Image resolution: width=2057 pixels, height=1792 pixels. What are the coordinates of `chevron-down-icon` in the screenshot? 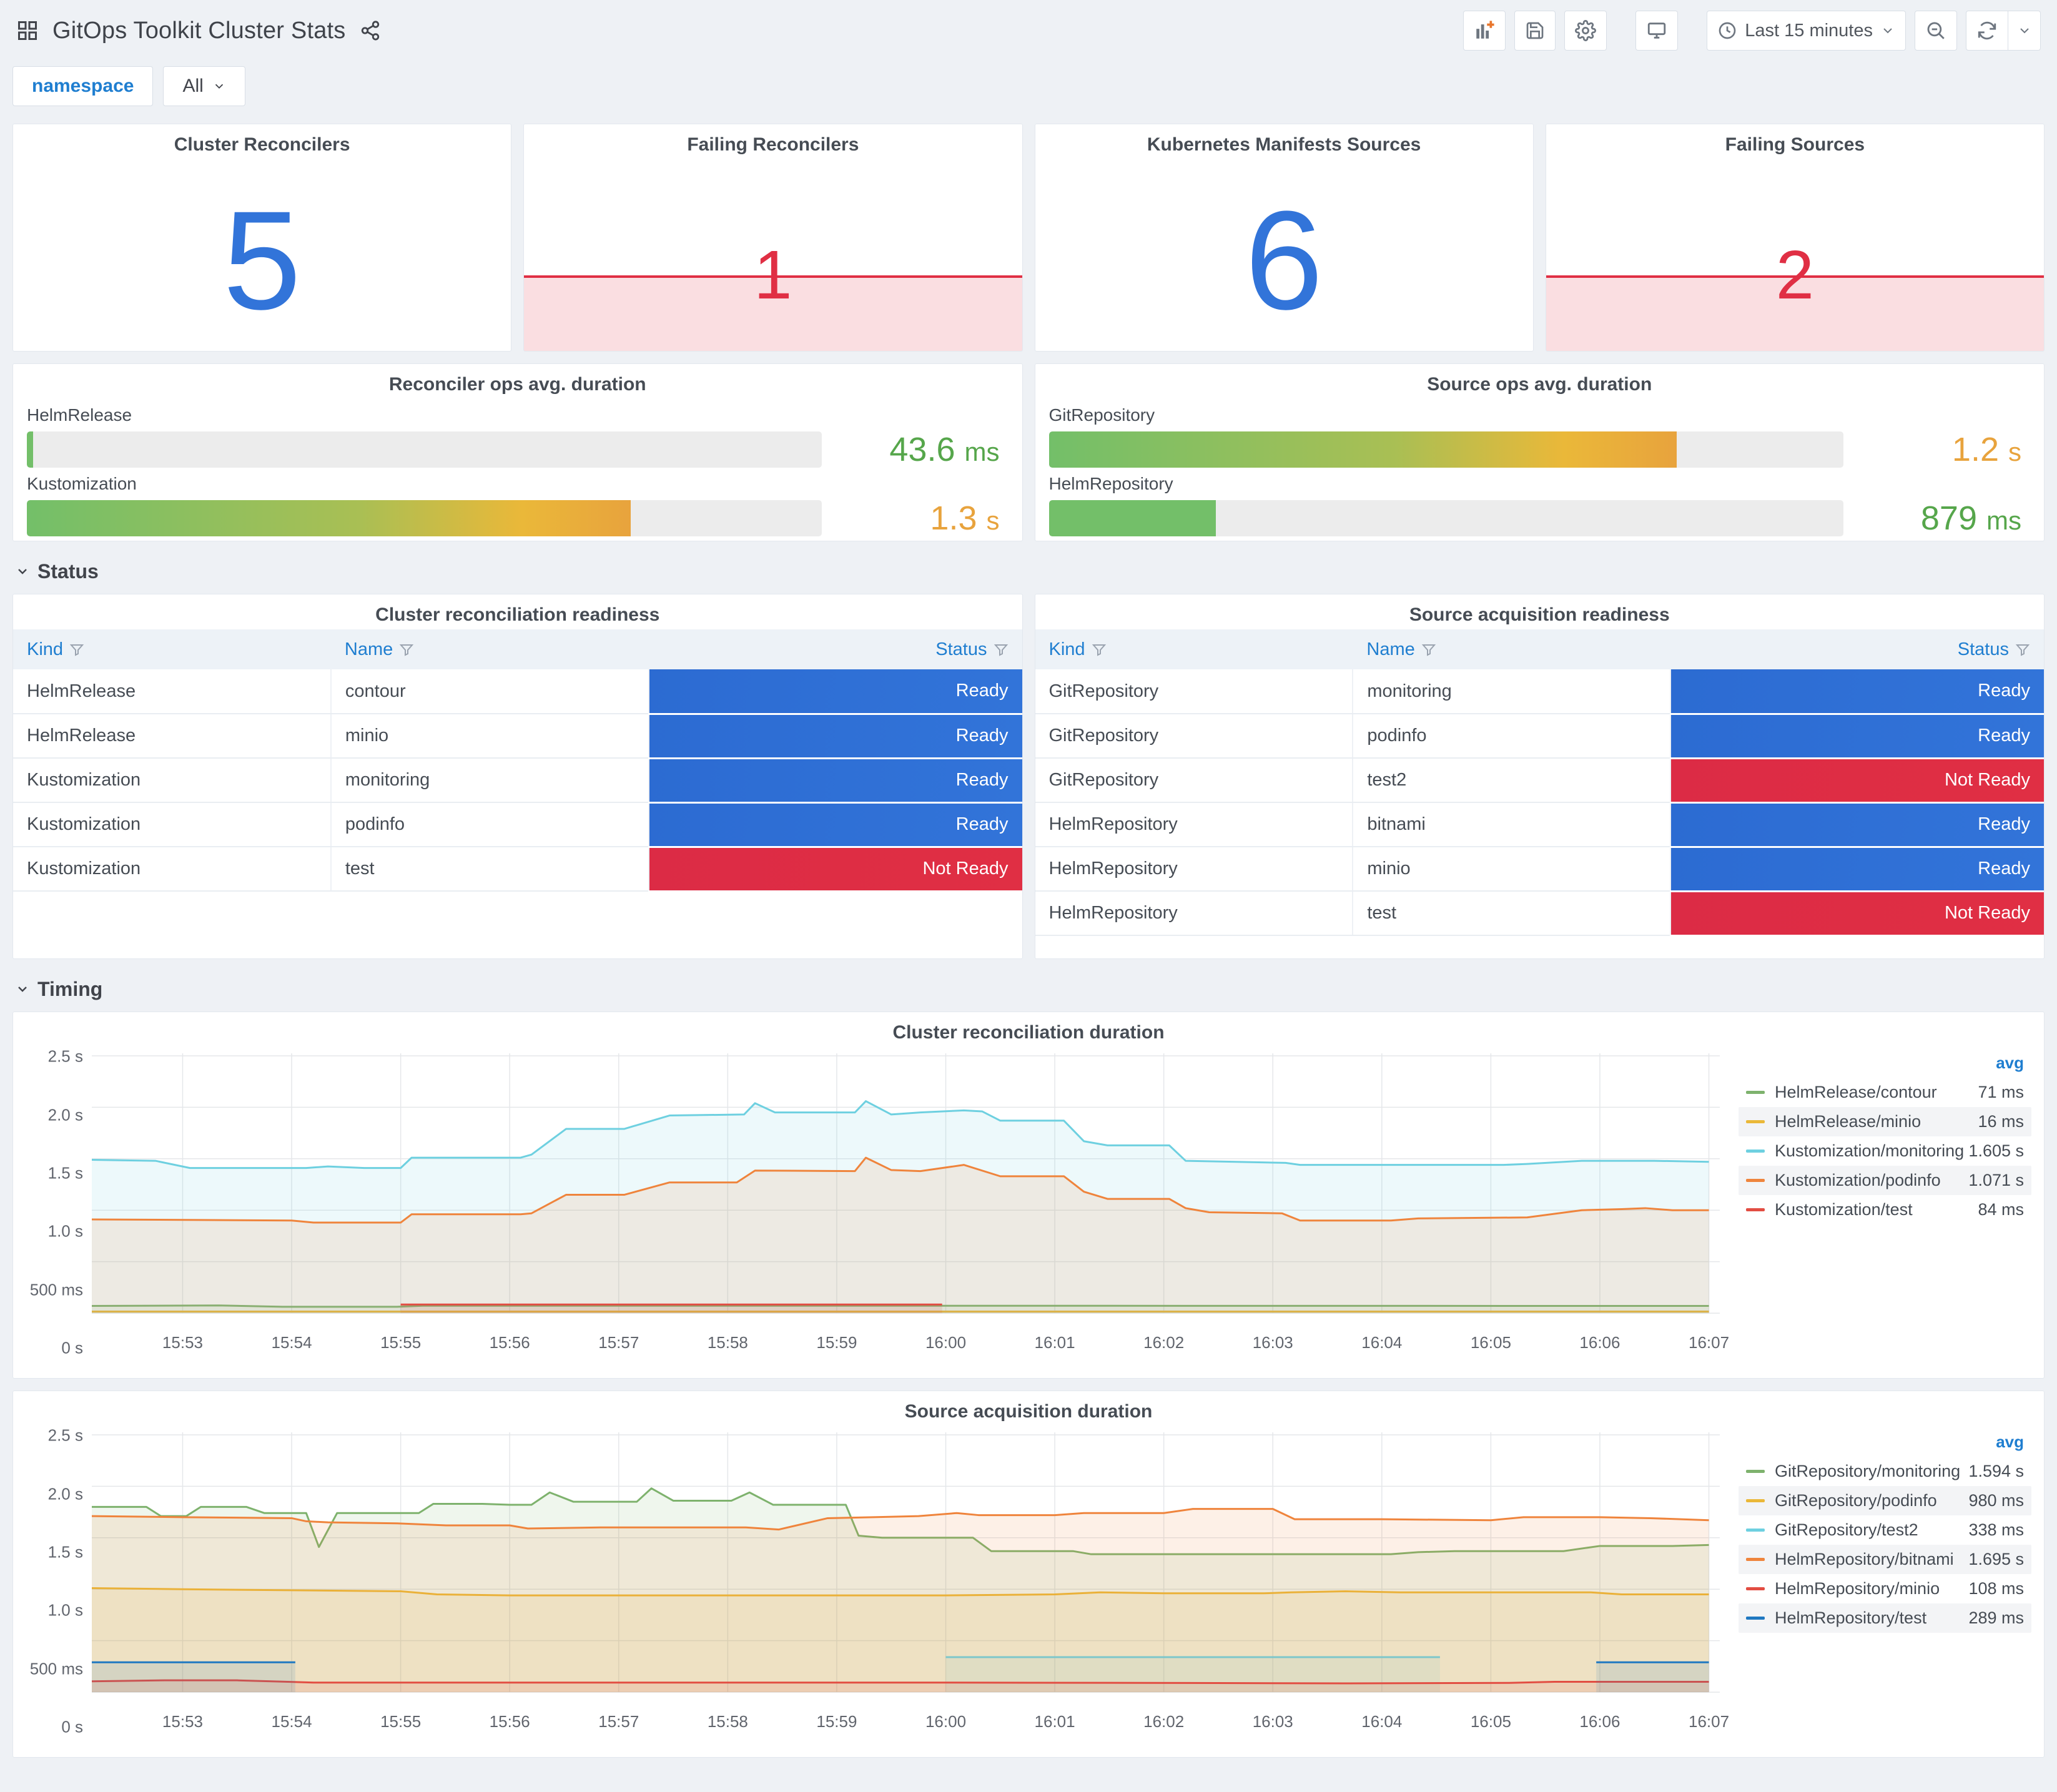 It's located at (1888, 30).